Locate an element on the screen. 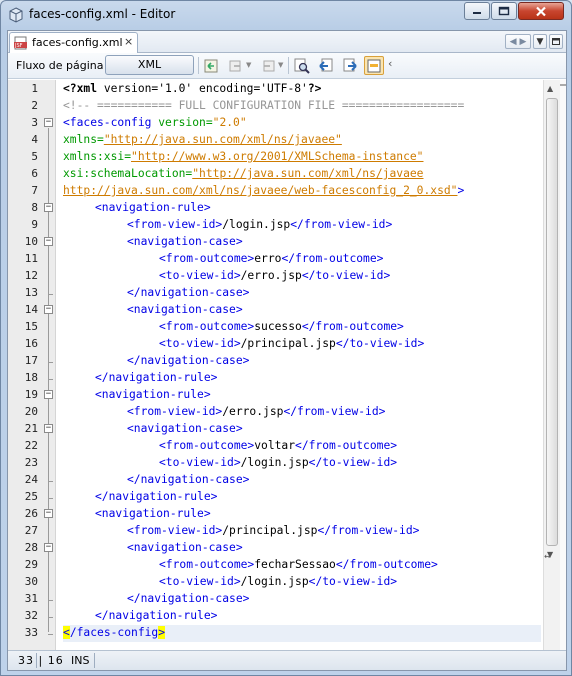 This screenshot has height=676, width=572. matching-bracket-highlight: > is located at coordinates (162, 632).